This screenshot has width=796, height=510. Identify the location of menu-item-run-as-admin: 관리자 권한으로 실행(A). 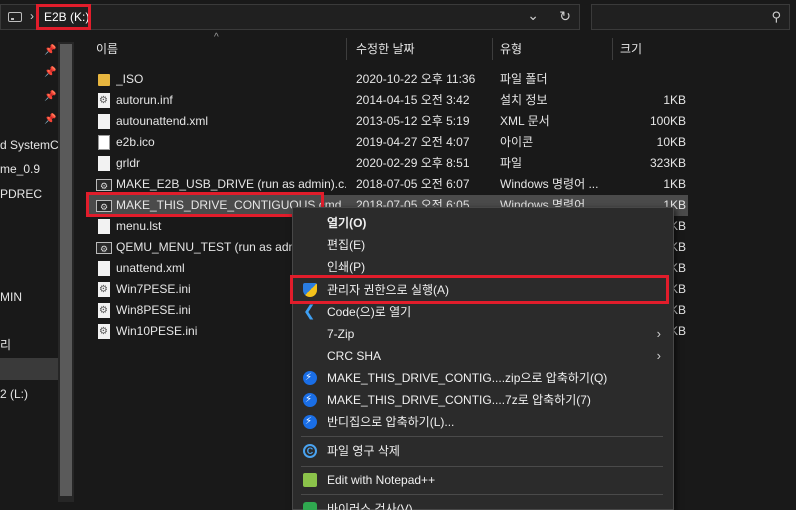
(483, 290).